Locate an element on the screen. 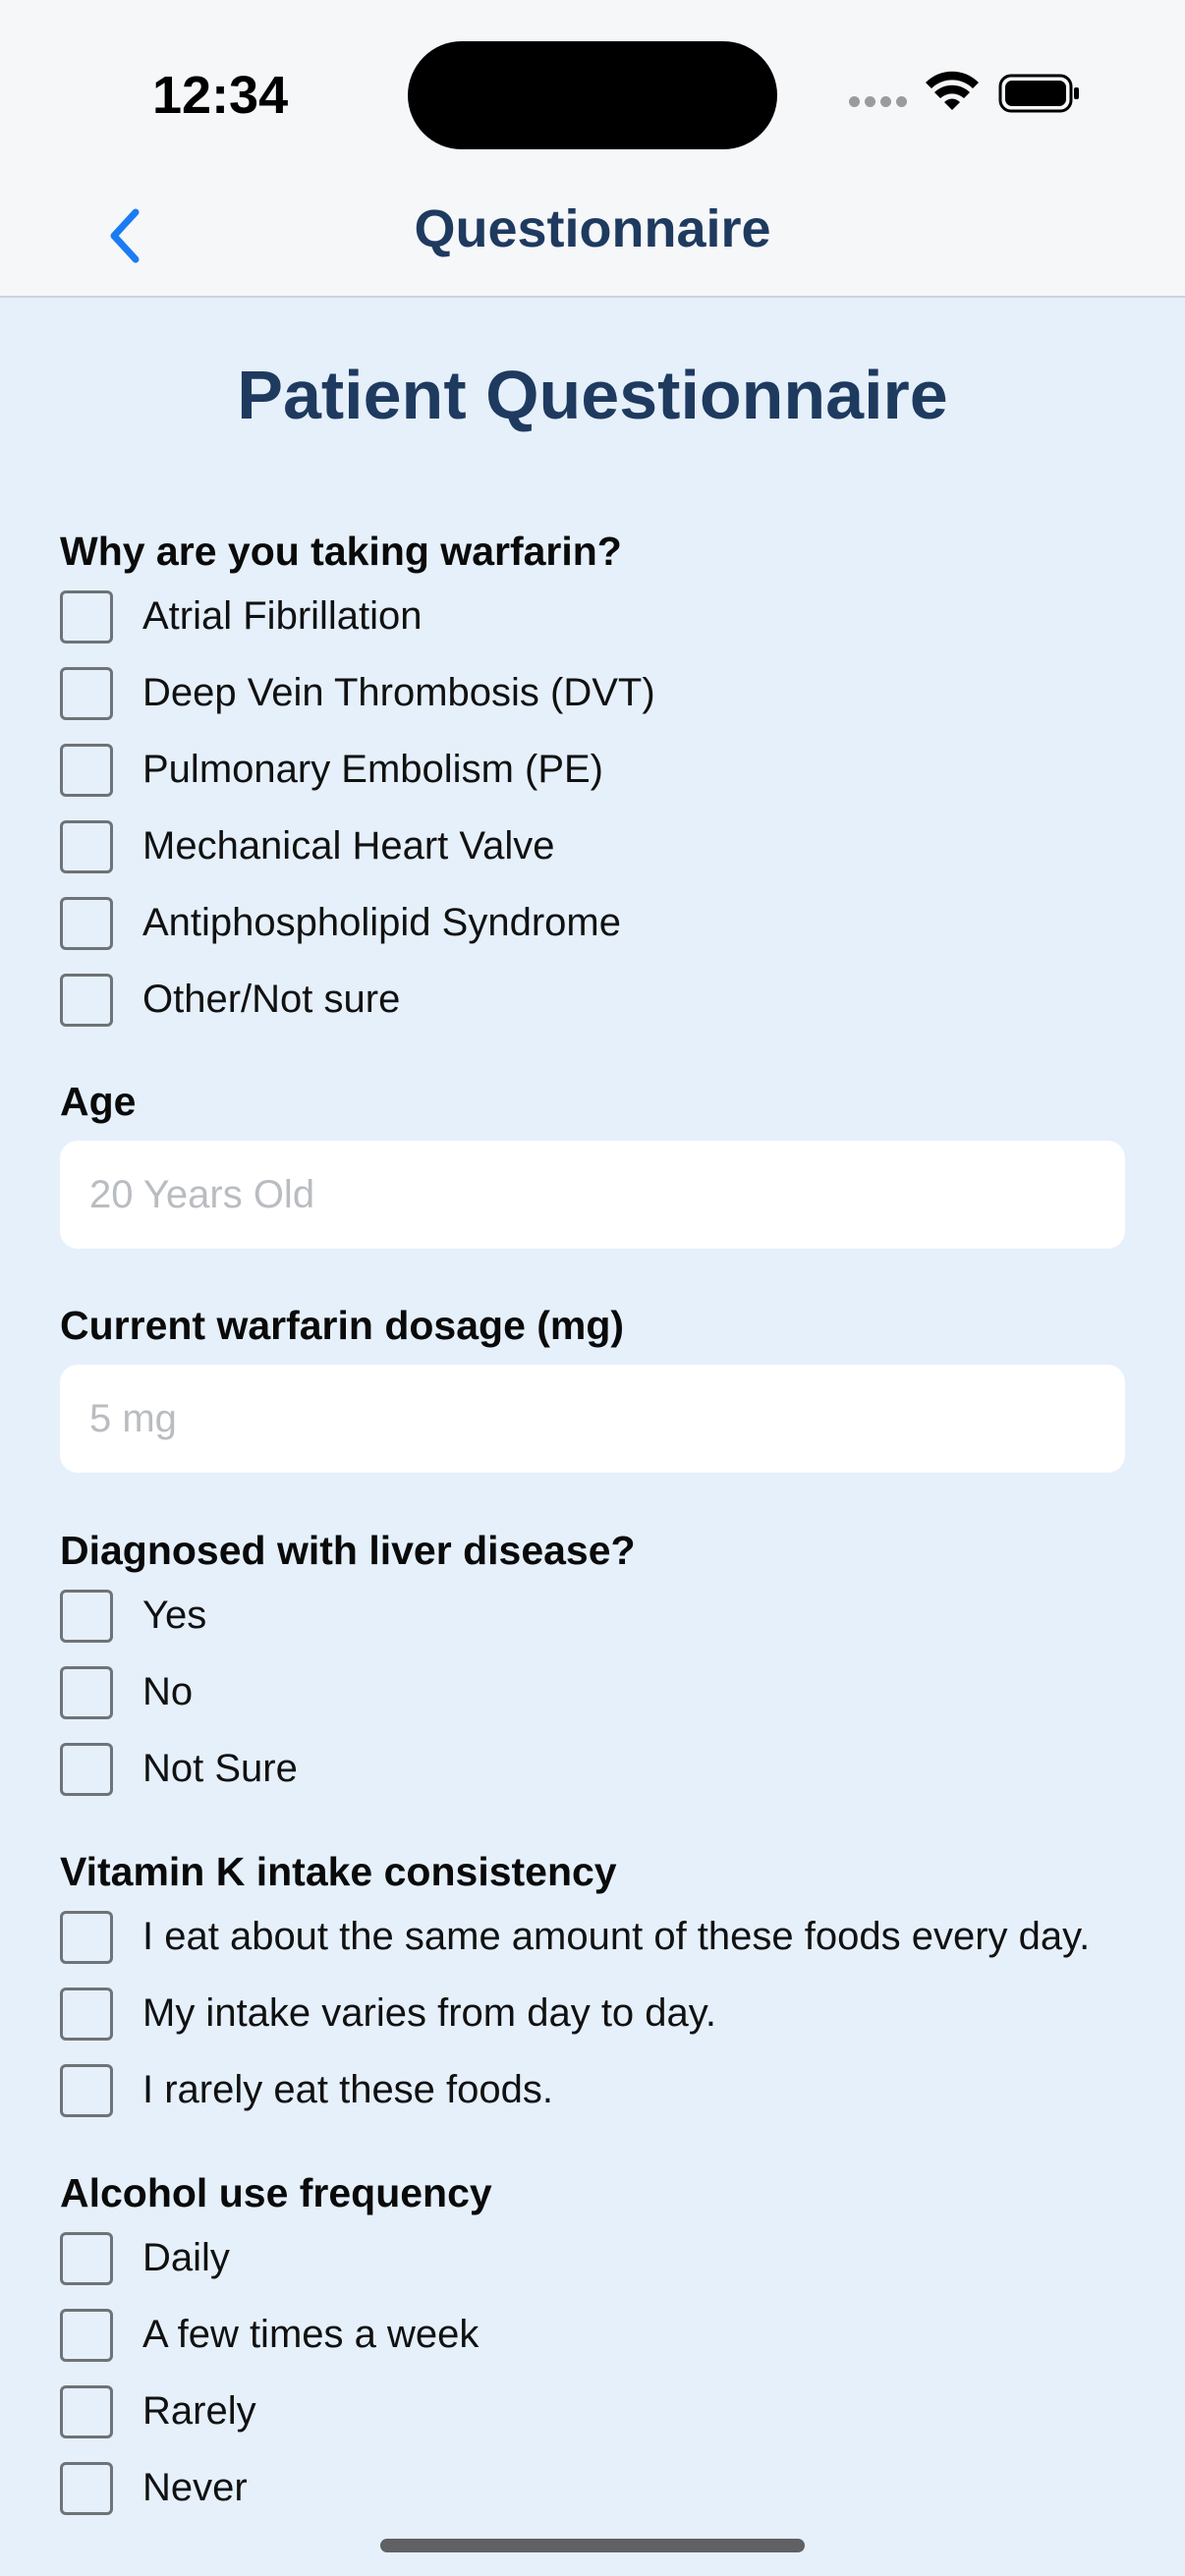 The image size is (1185, 2576). option-label: My intake varies from day to day. is located at coordinates (429, 2013).